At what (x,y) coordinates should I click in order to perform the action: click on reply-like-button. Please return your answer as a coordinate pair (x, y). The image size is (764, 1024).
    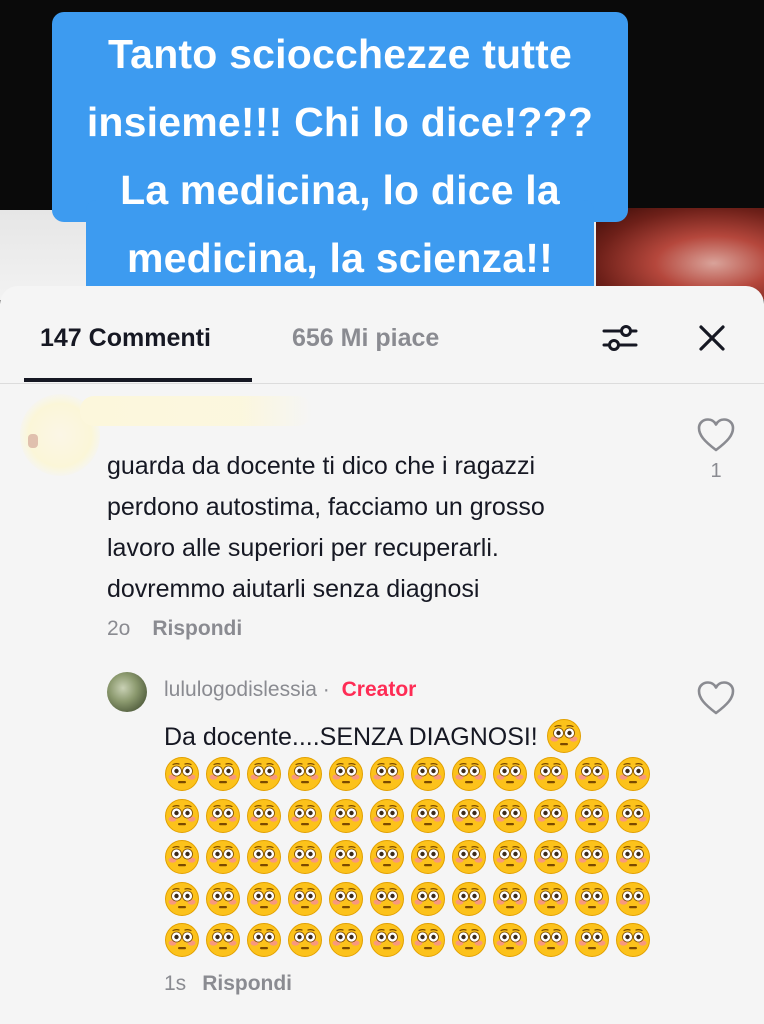
    Looking at the image, I should click on (716, 698).